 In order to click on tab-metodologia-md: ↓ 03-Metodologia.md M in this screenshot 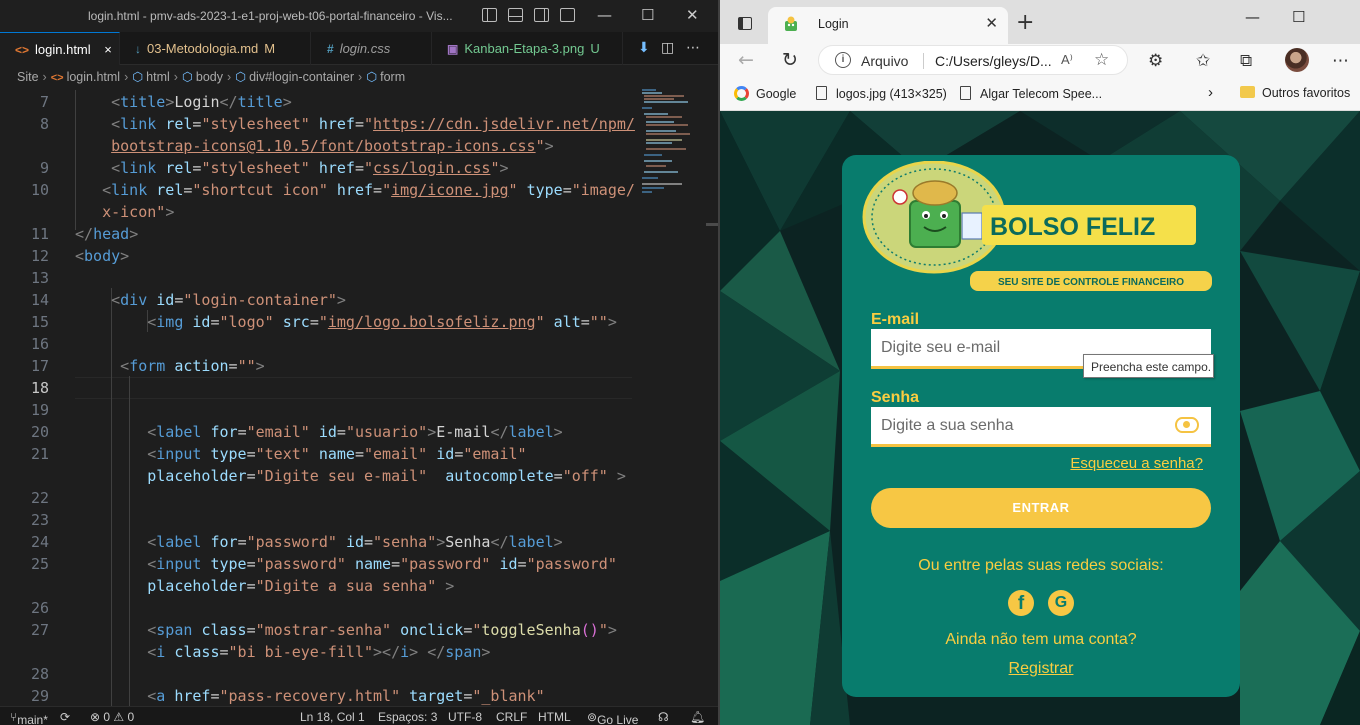, I will do `click(216, 48)`.